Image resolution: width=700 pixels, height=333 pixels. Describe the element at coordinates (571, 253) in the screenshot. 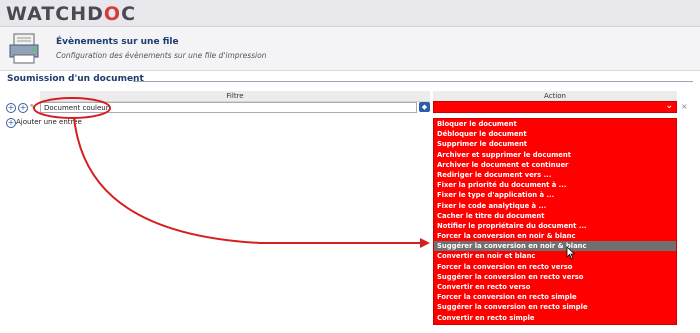

I see `mouse-cursor-icon` at that location.